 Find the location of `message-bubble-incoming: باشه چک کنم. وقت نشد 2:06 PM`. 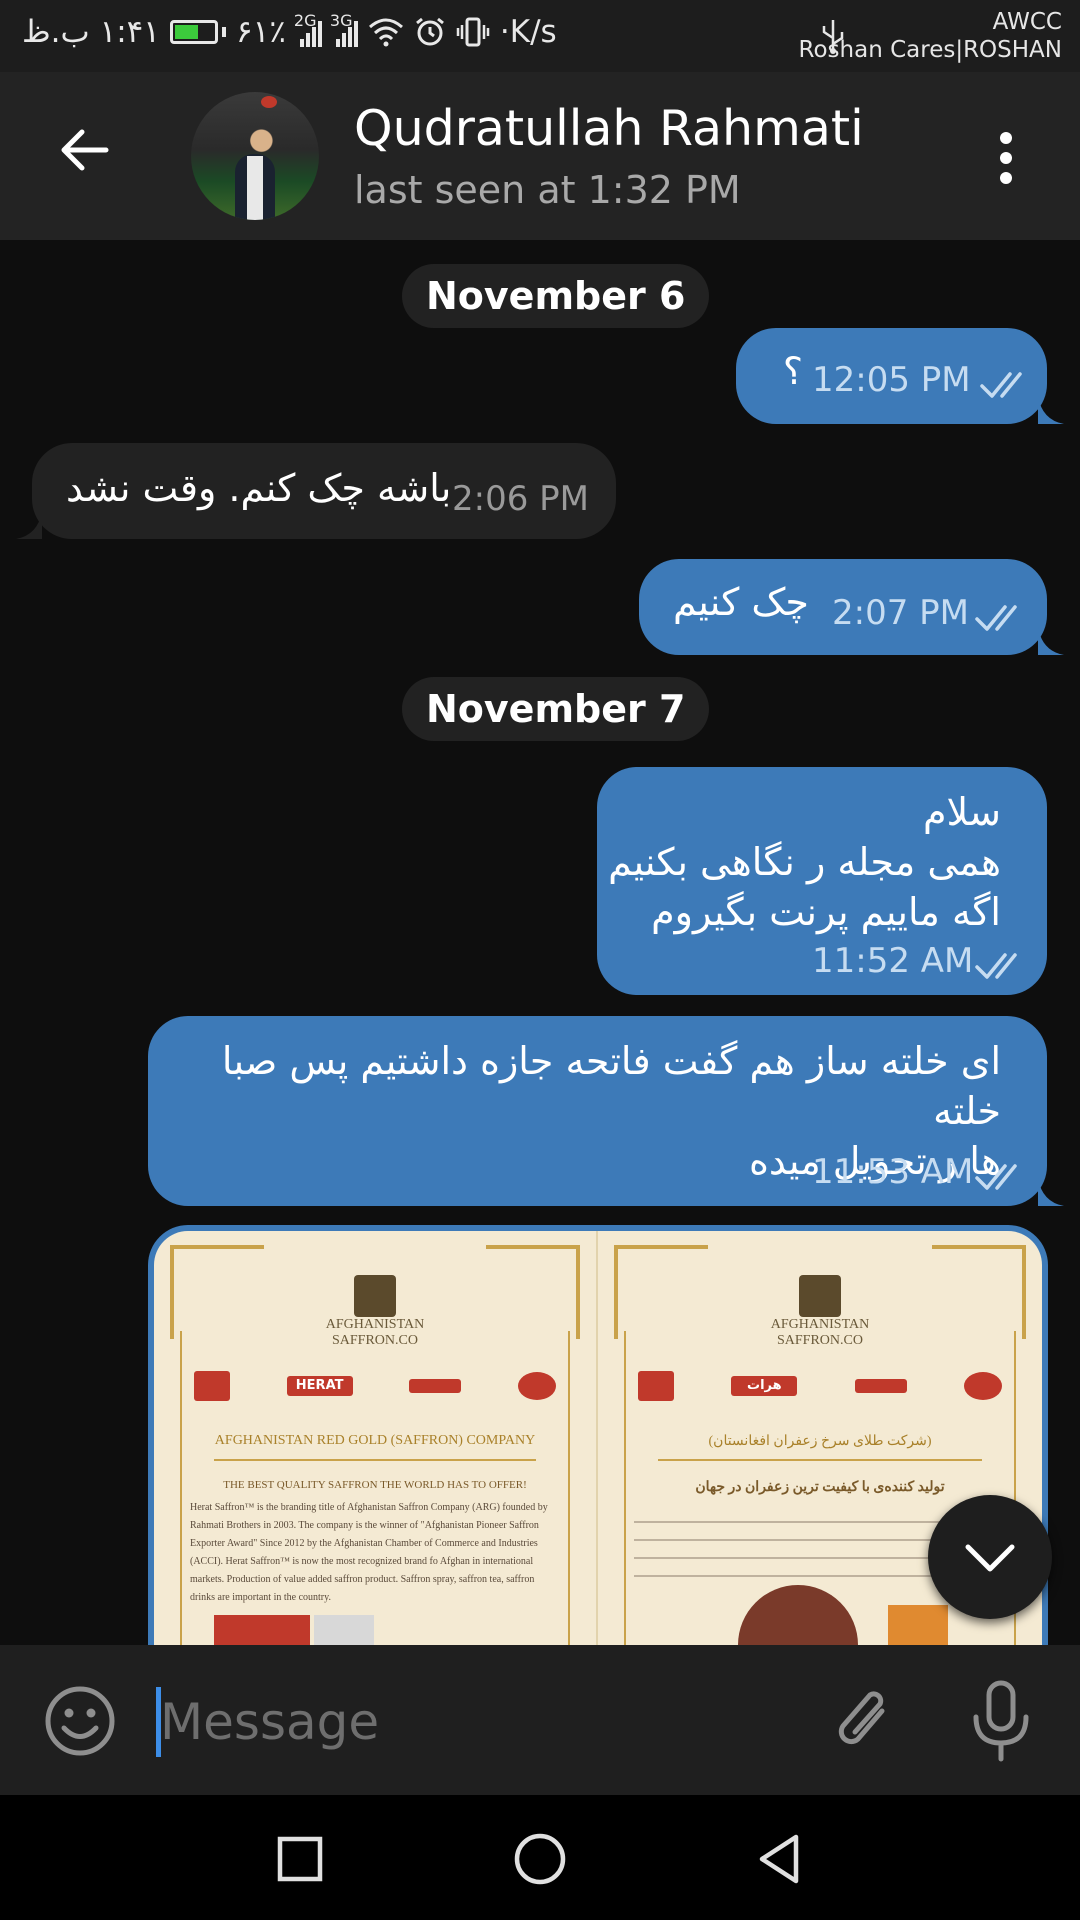

message-bubble-incoming: باشه چک کنم. وقت نشد 2:06 PM is located at coordinates (324, 491).